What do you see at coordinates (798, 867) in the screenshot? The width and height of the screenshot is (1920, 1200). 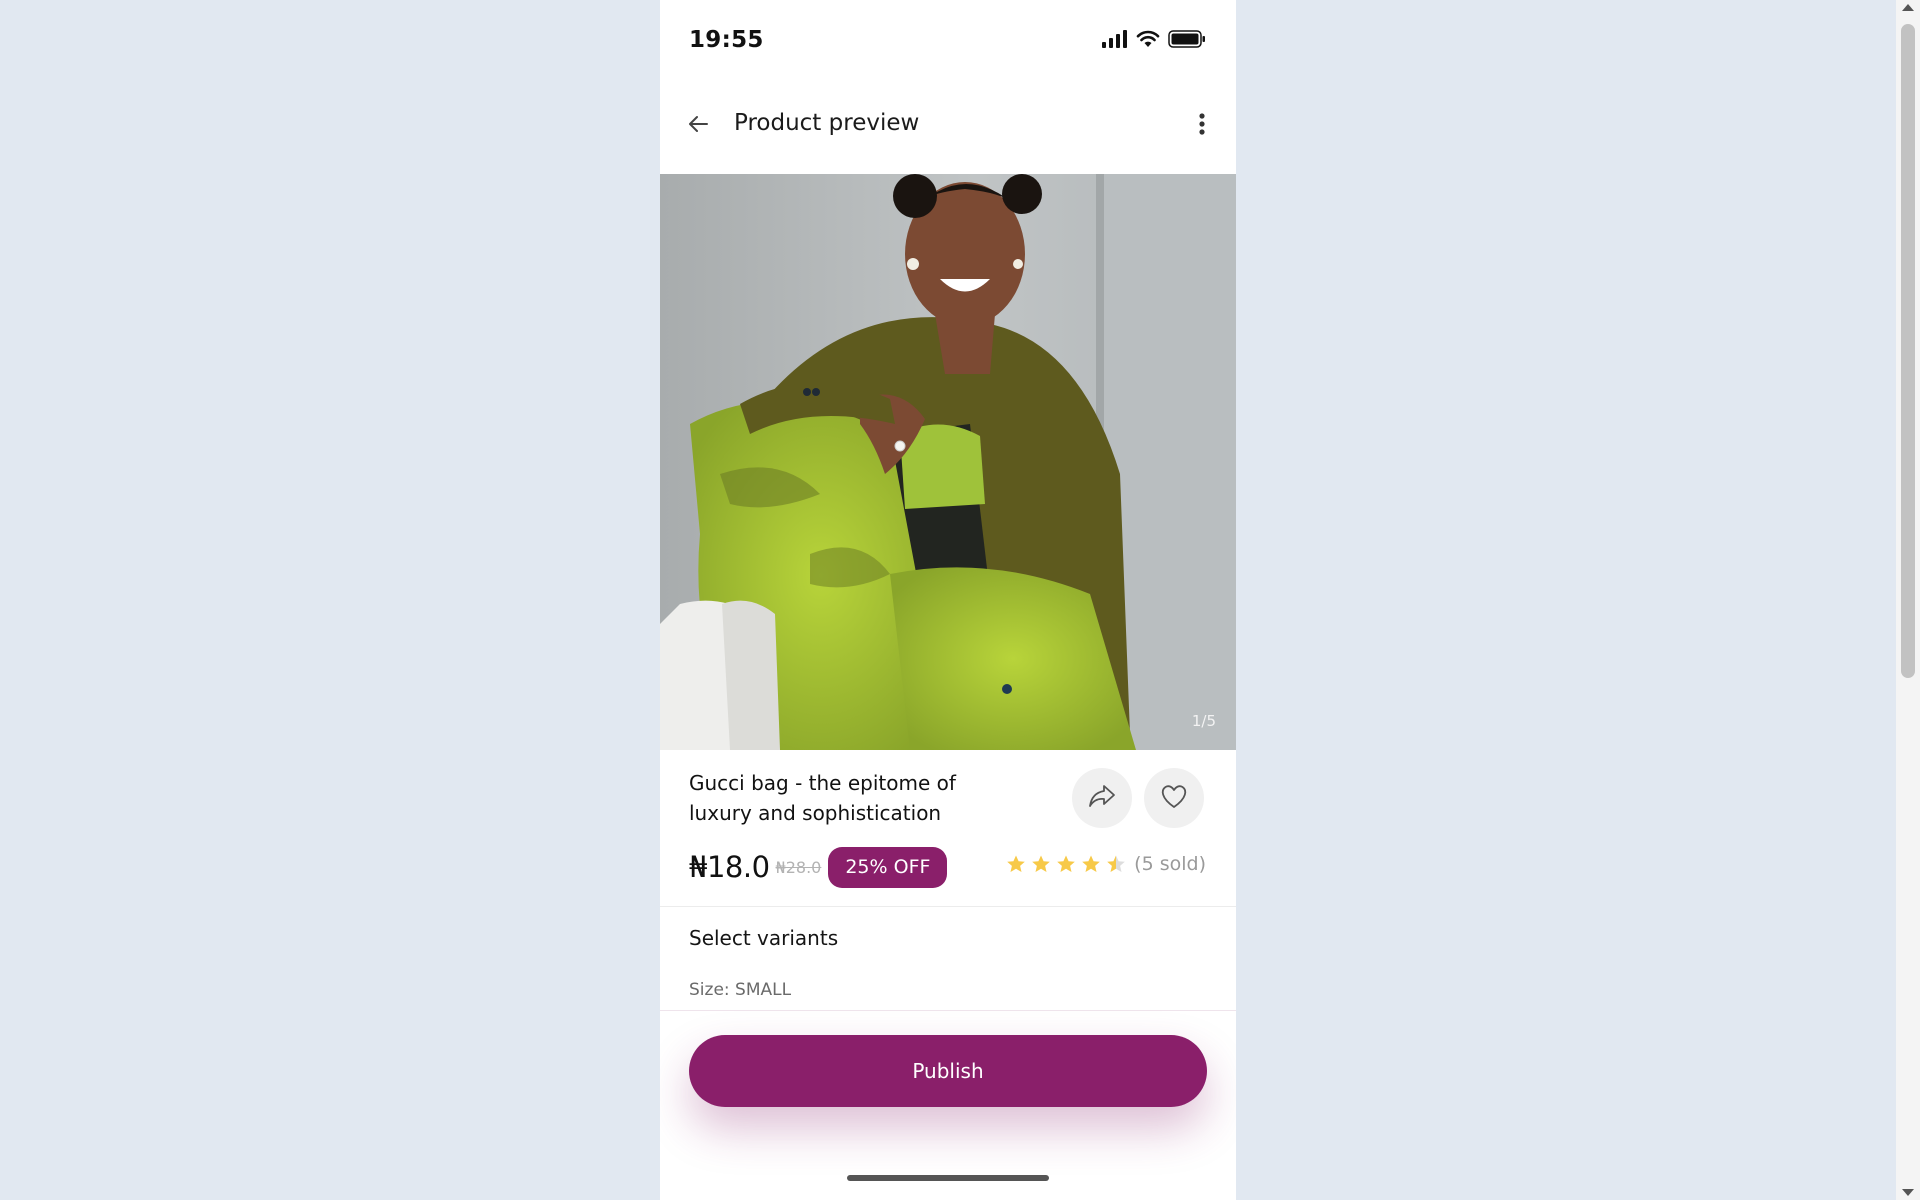 I see `original-price: ₦28.0` at bounding box center [798, 867].